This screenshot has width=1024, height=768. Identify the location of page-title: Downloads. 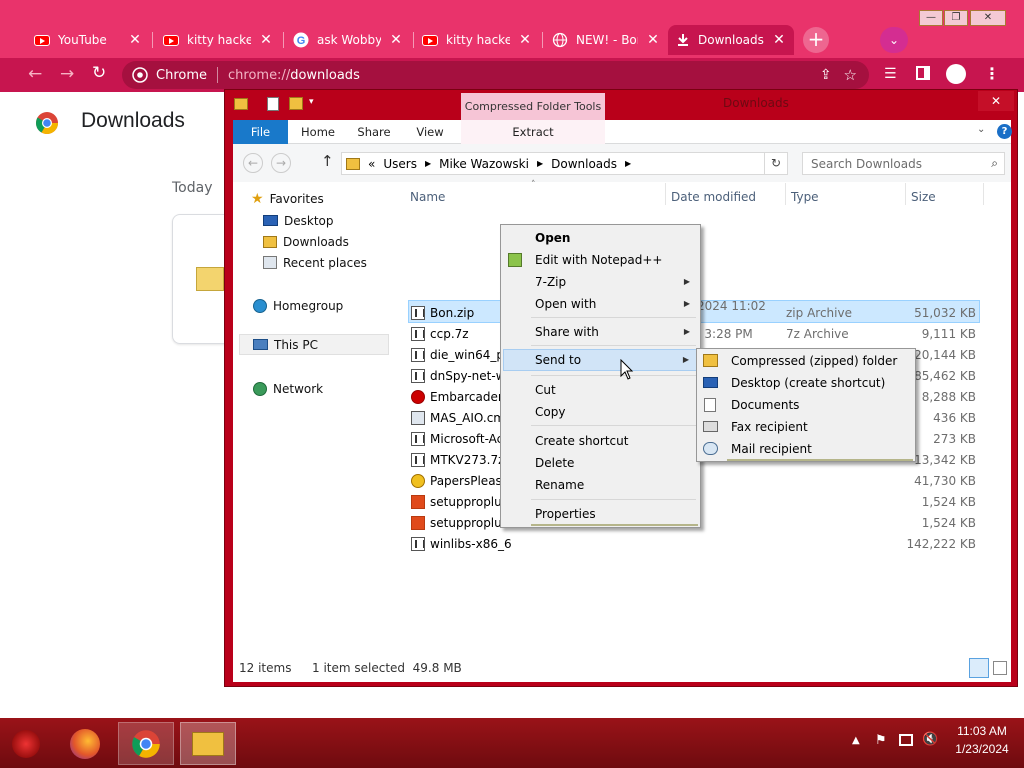
(133, 120).